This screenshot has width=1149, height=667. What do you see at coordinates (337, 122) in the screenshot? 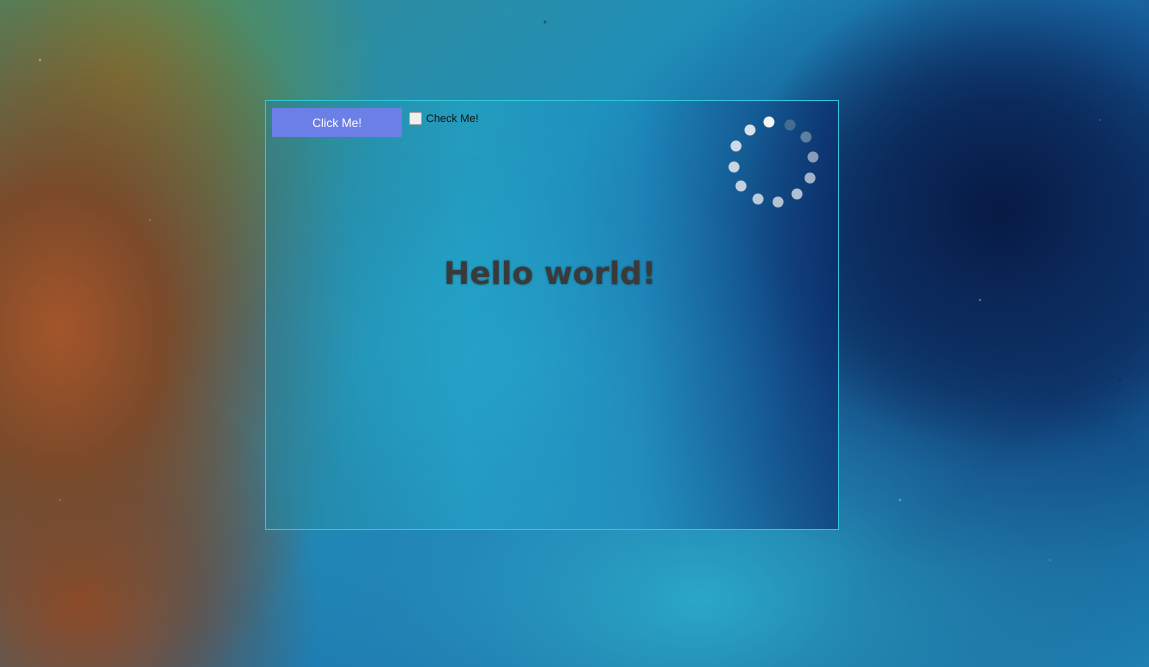
I see `click-me-button: Click Me!` at bounding box center [337, 122].